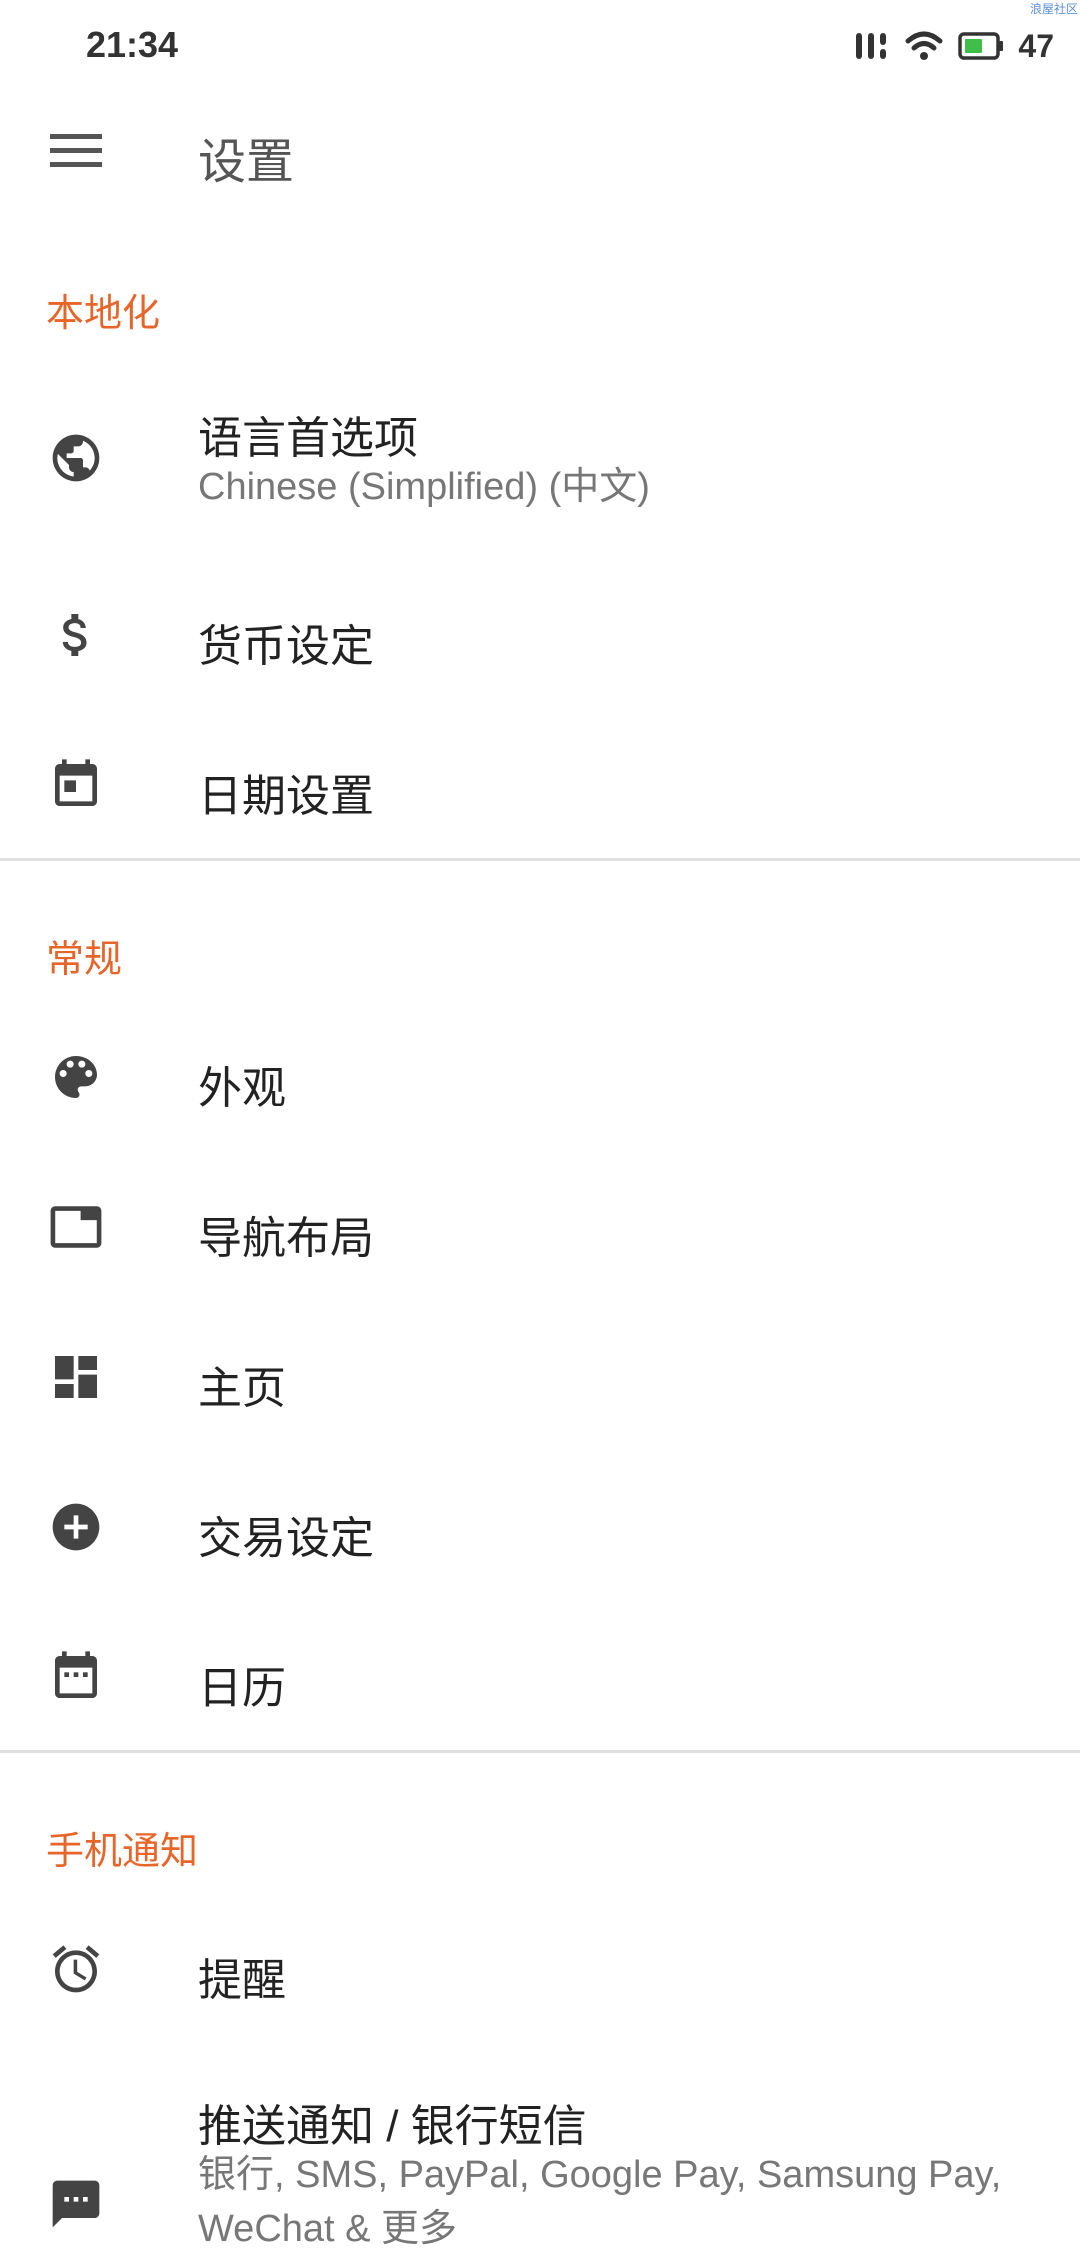 The height and width of the screenshot is (2256, 1080). I want to click on calendar-item: 日历, so click(540, 1677).